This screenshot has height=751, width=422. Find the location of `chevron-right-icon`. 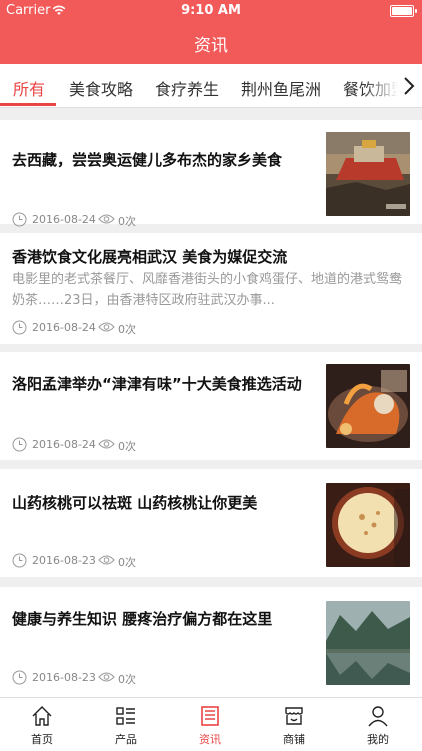

chevron-right-icon is located at coordinates (409, 86).